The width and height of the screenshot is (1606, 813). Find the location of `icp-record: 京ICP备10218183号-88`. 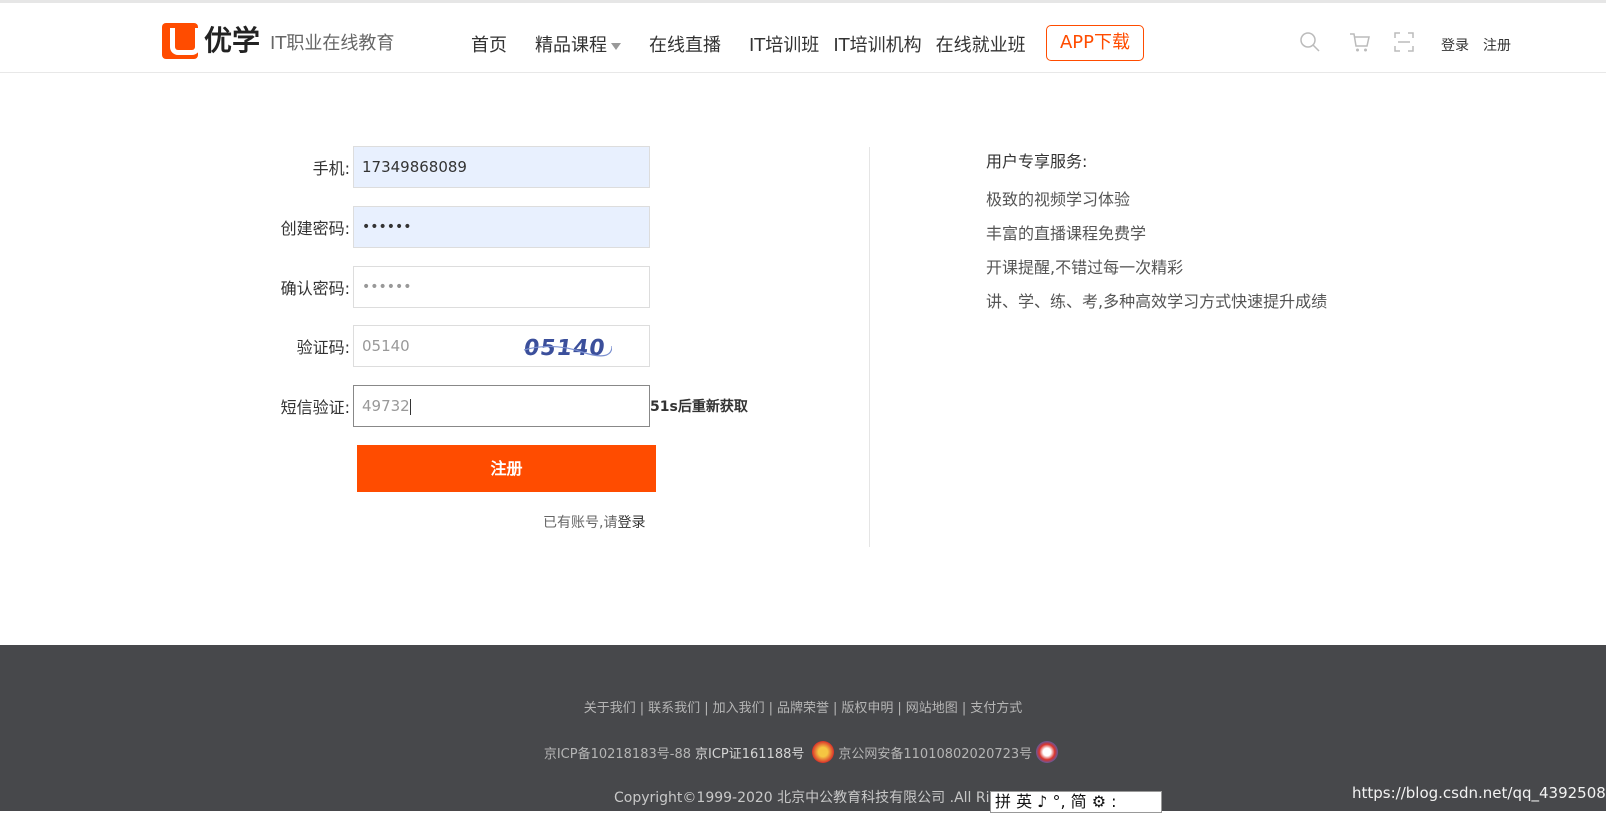

icp-record: 京ICP备10218183号-88 is located at coordinates (617, 752).